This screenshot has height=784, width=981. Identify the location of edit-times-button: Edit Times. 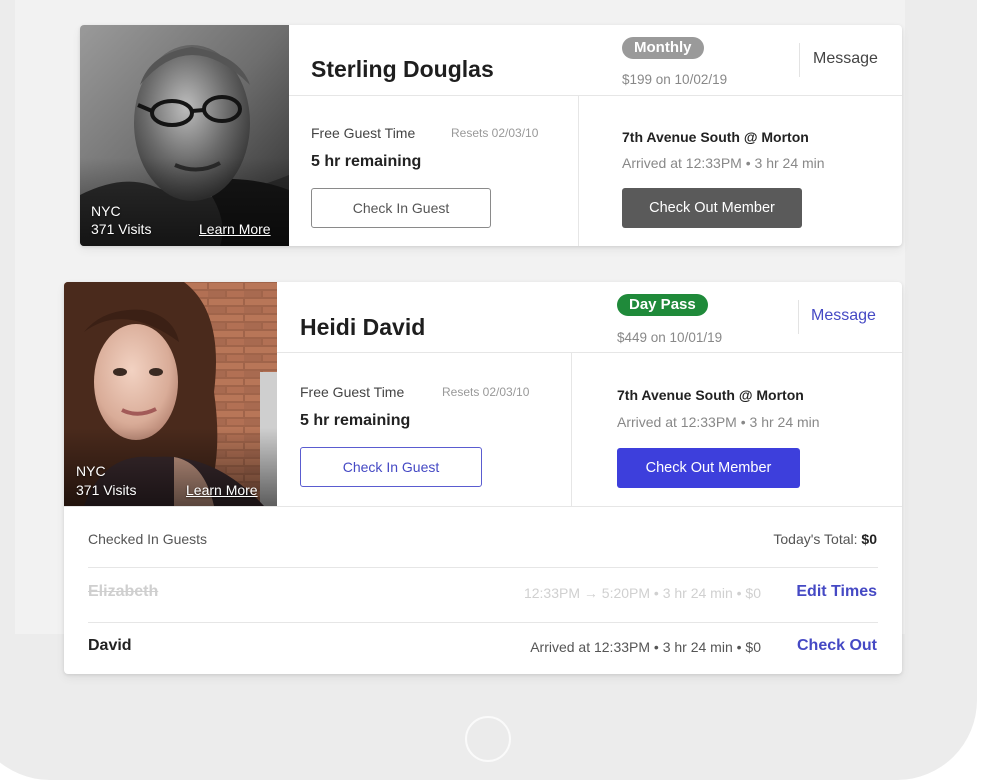
(836, 592).